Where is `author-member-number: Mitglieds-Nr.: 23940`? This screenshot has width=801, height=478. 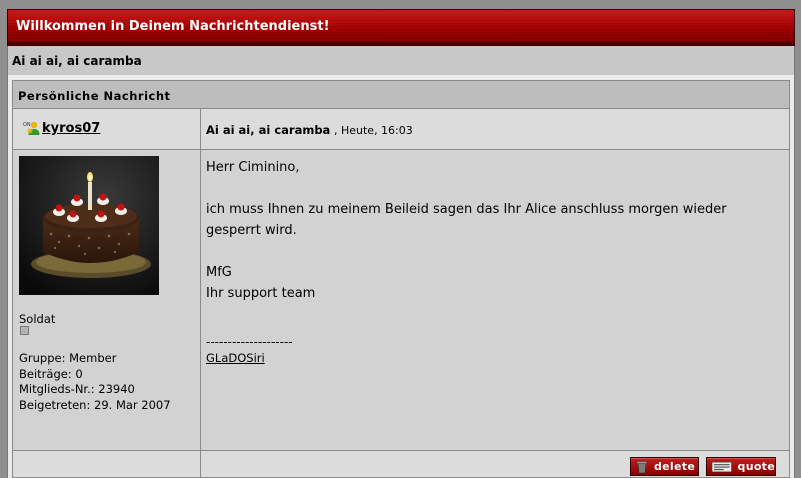
author-member-number: Mitglieds-Nr.: 23940 is located at coordinates (77, 389).